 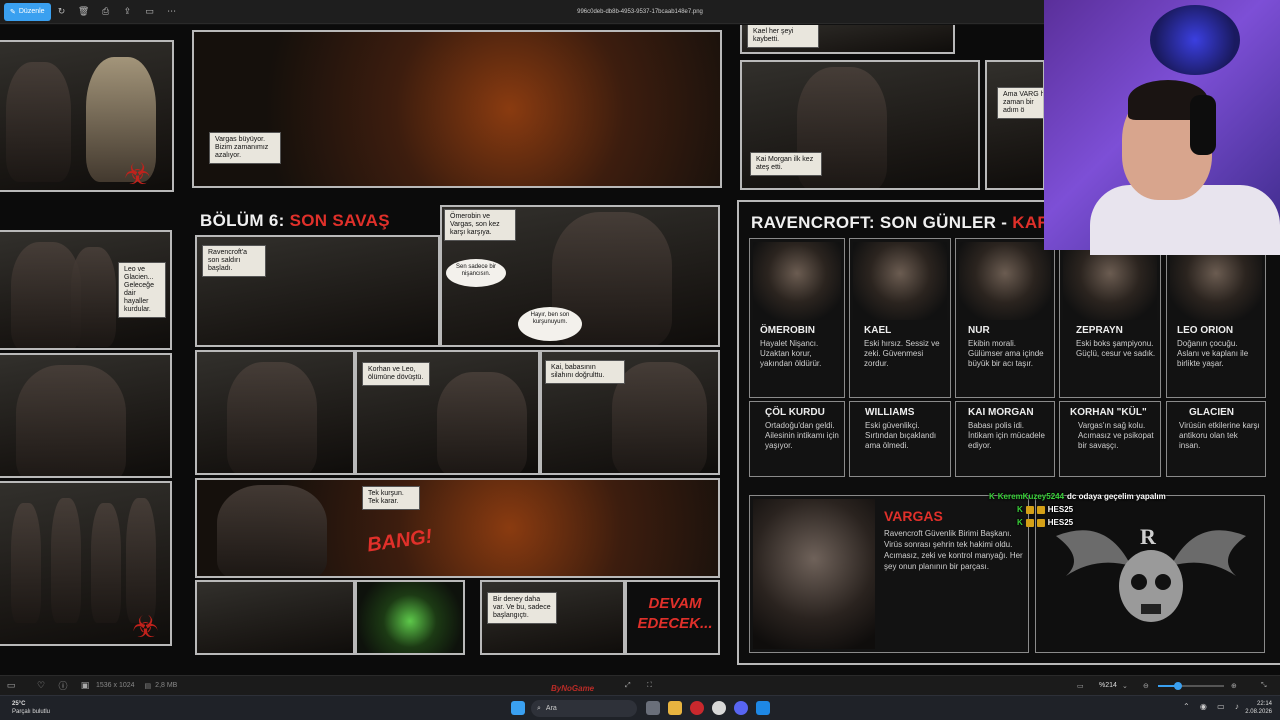 I want to click on chat-username: KeremKuzey5244, so click(x=1031, y=496).